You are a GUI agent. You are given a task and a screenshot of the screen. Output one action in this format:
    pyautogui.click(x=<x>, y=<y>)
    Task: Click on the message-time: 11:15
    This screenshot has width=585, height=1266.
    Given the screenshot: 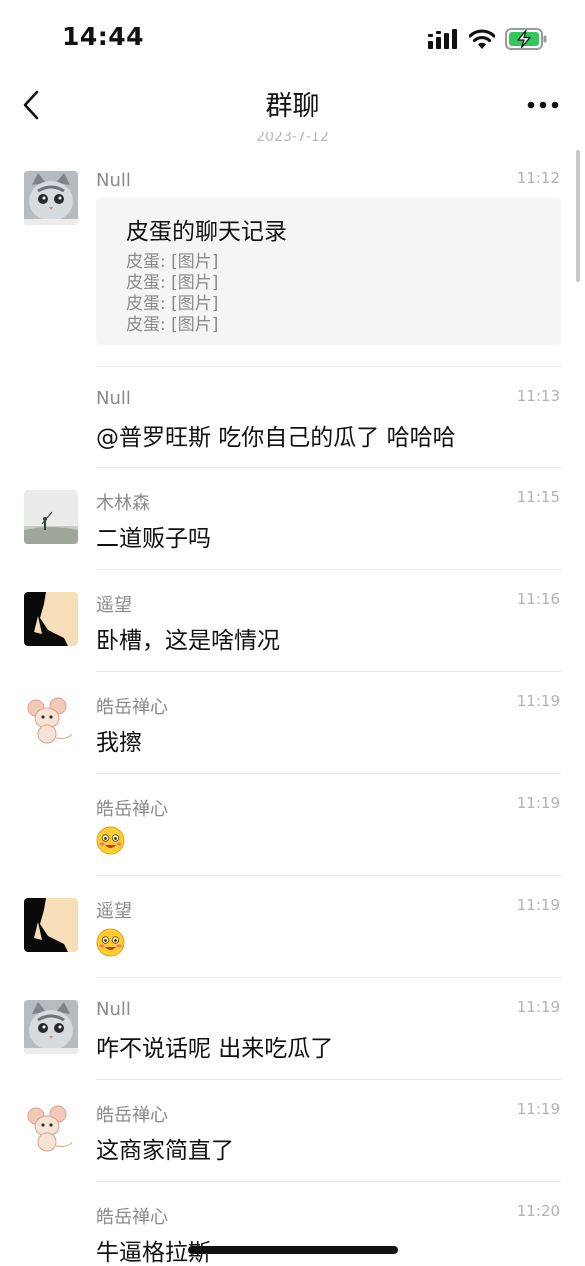 What is the action you would take?
    pyautogui.click(x=538, y=497)
    